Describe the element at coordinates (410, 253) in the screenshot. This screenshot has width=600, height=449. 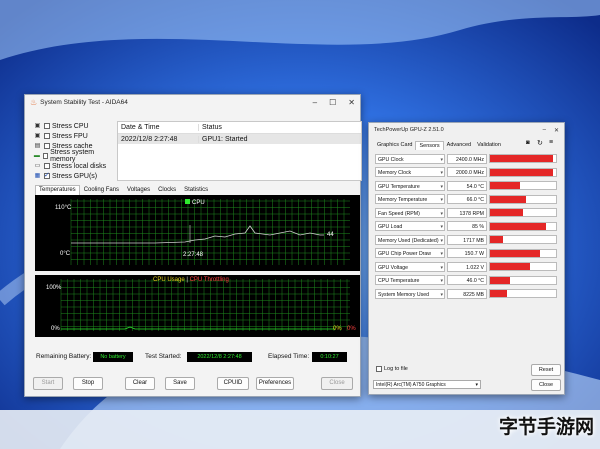
I see `sensor-name: GPU Chip Power Draw` at that location.